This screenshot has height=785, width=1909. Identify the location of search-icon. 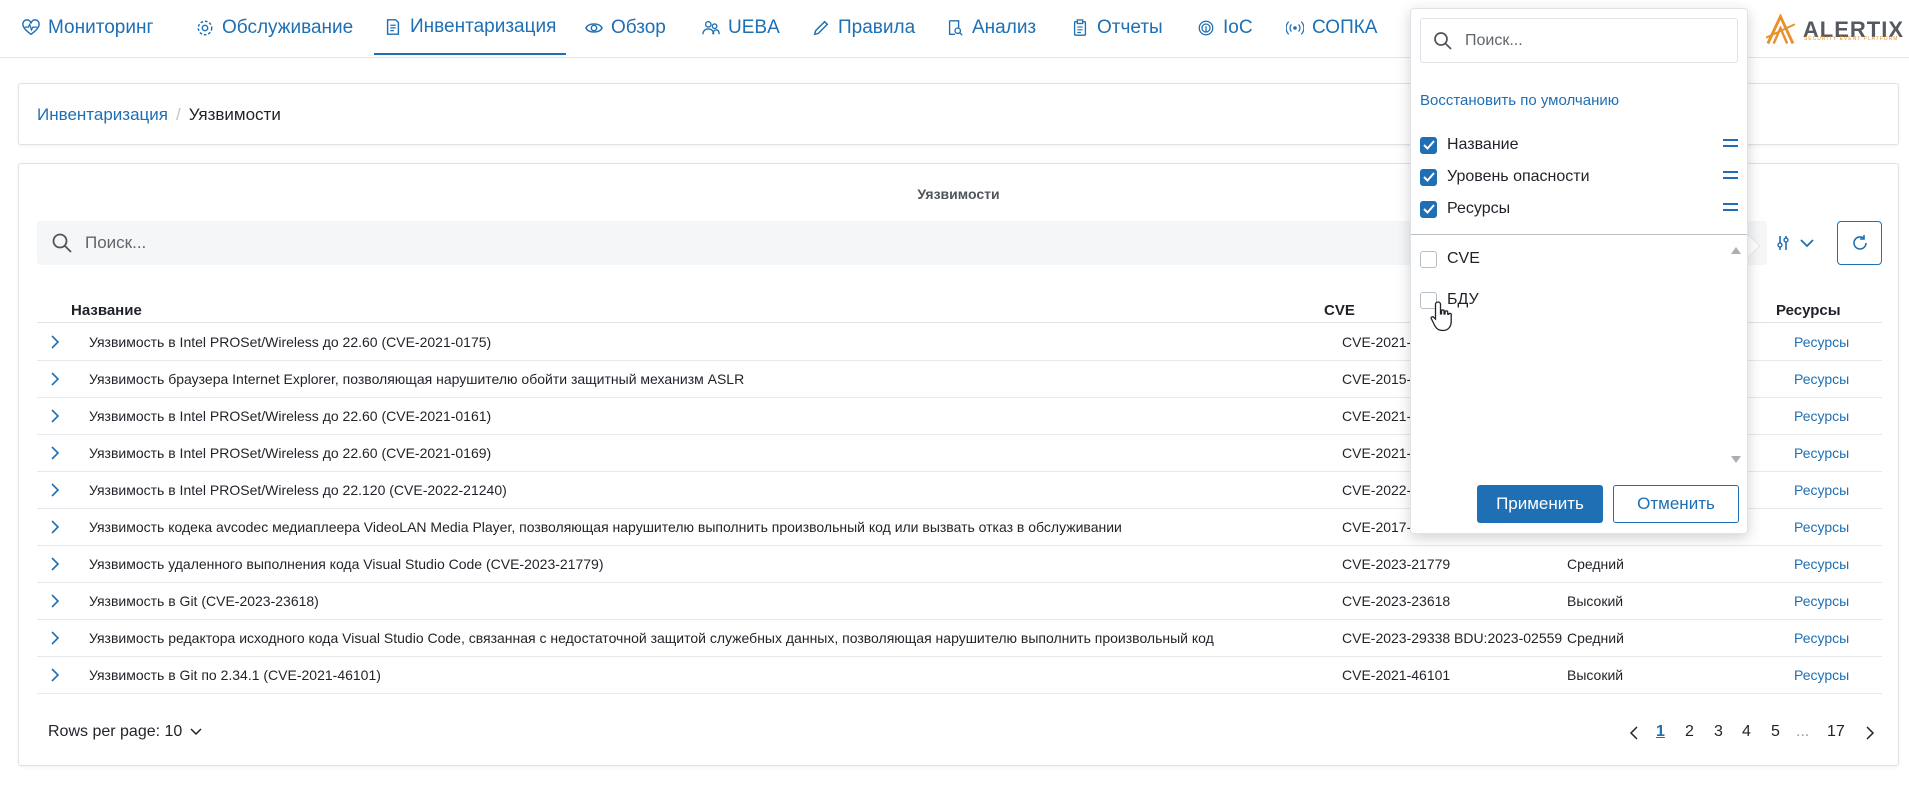
(62, 243).